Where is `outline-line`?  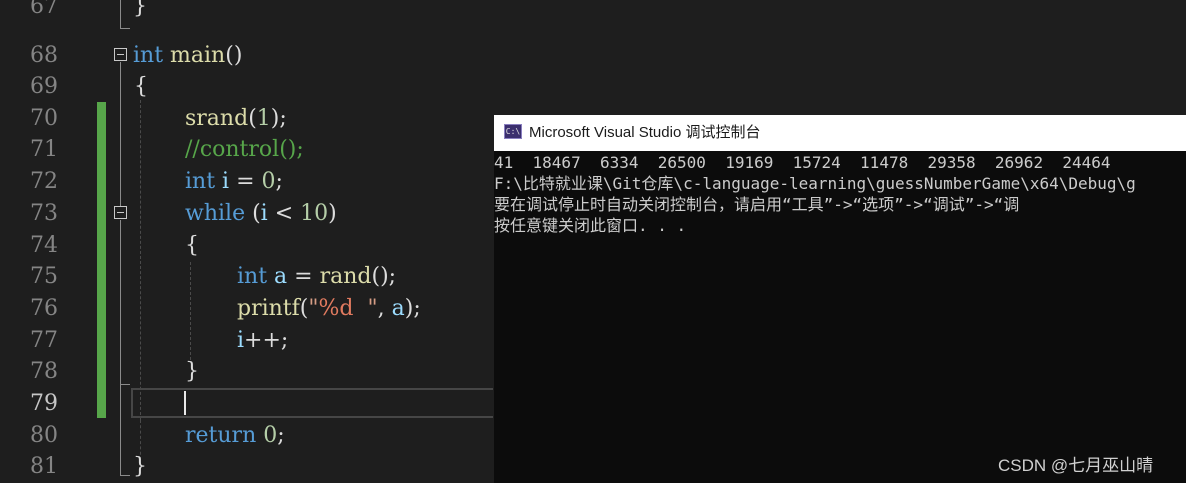
outline-line is located at coordinates (125, 28).